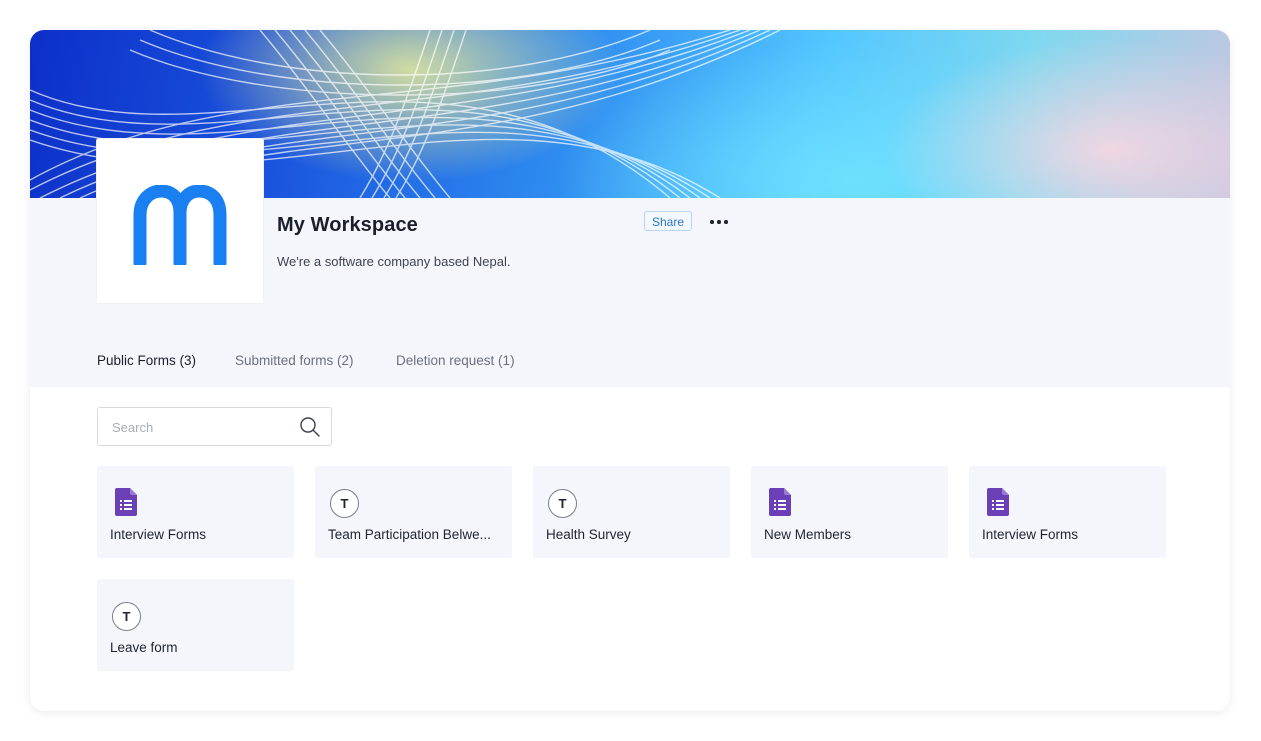  Describe the element at coordinates (144, 647) in the screenshot. I see `form-card-title: Leave form` at that location.